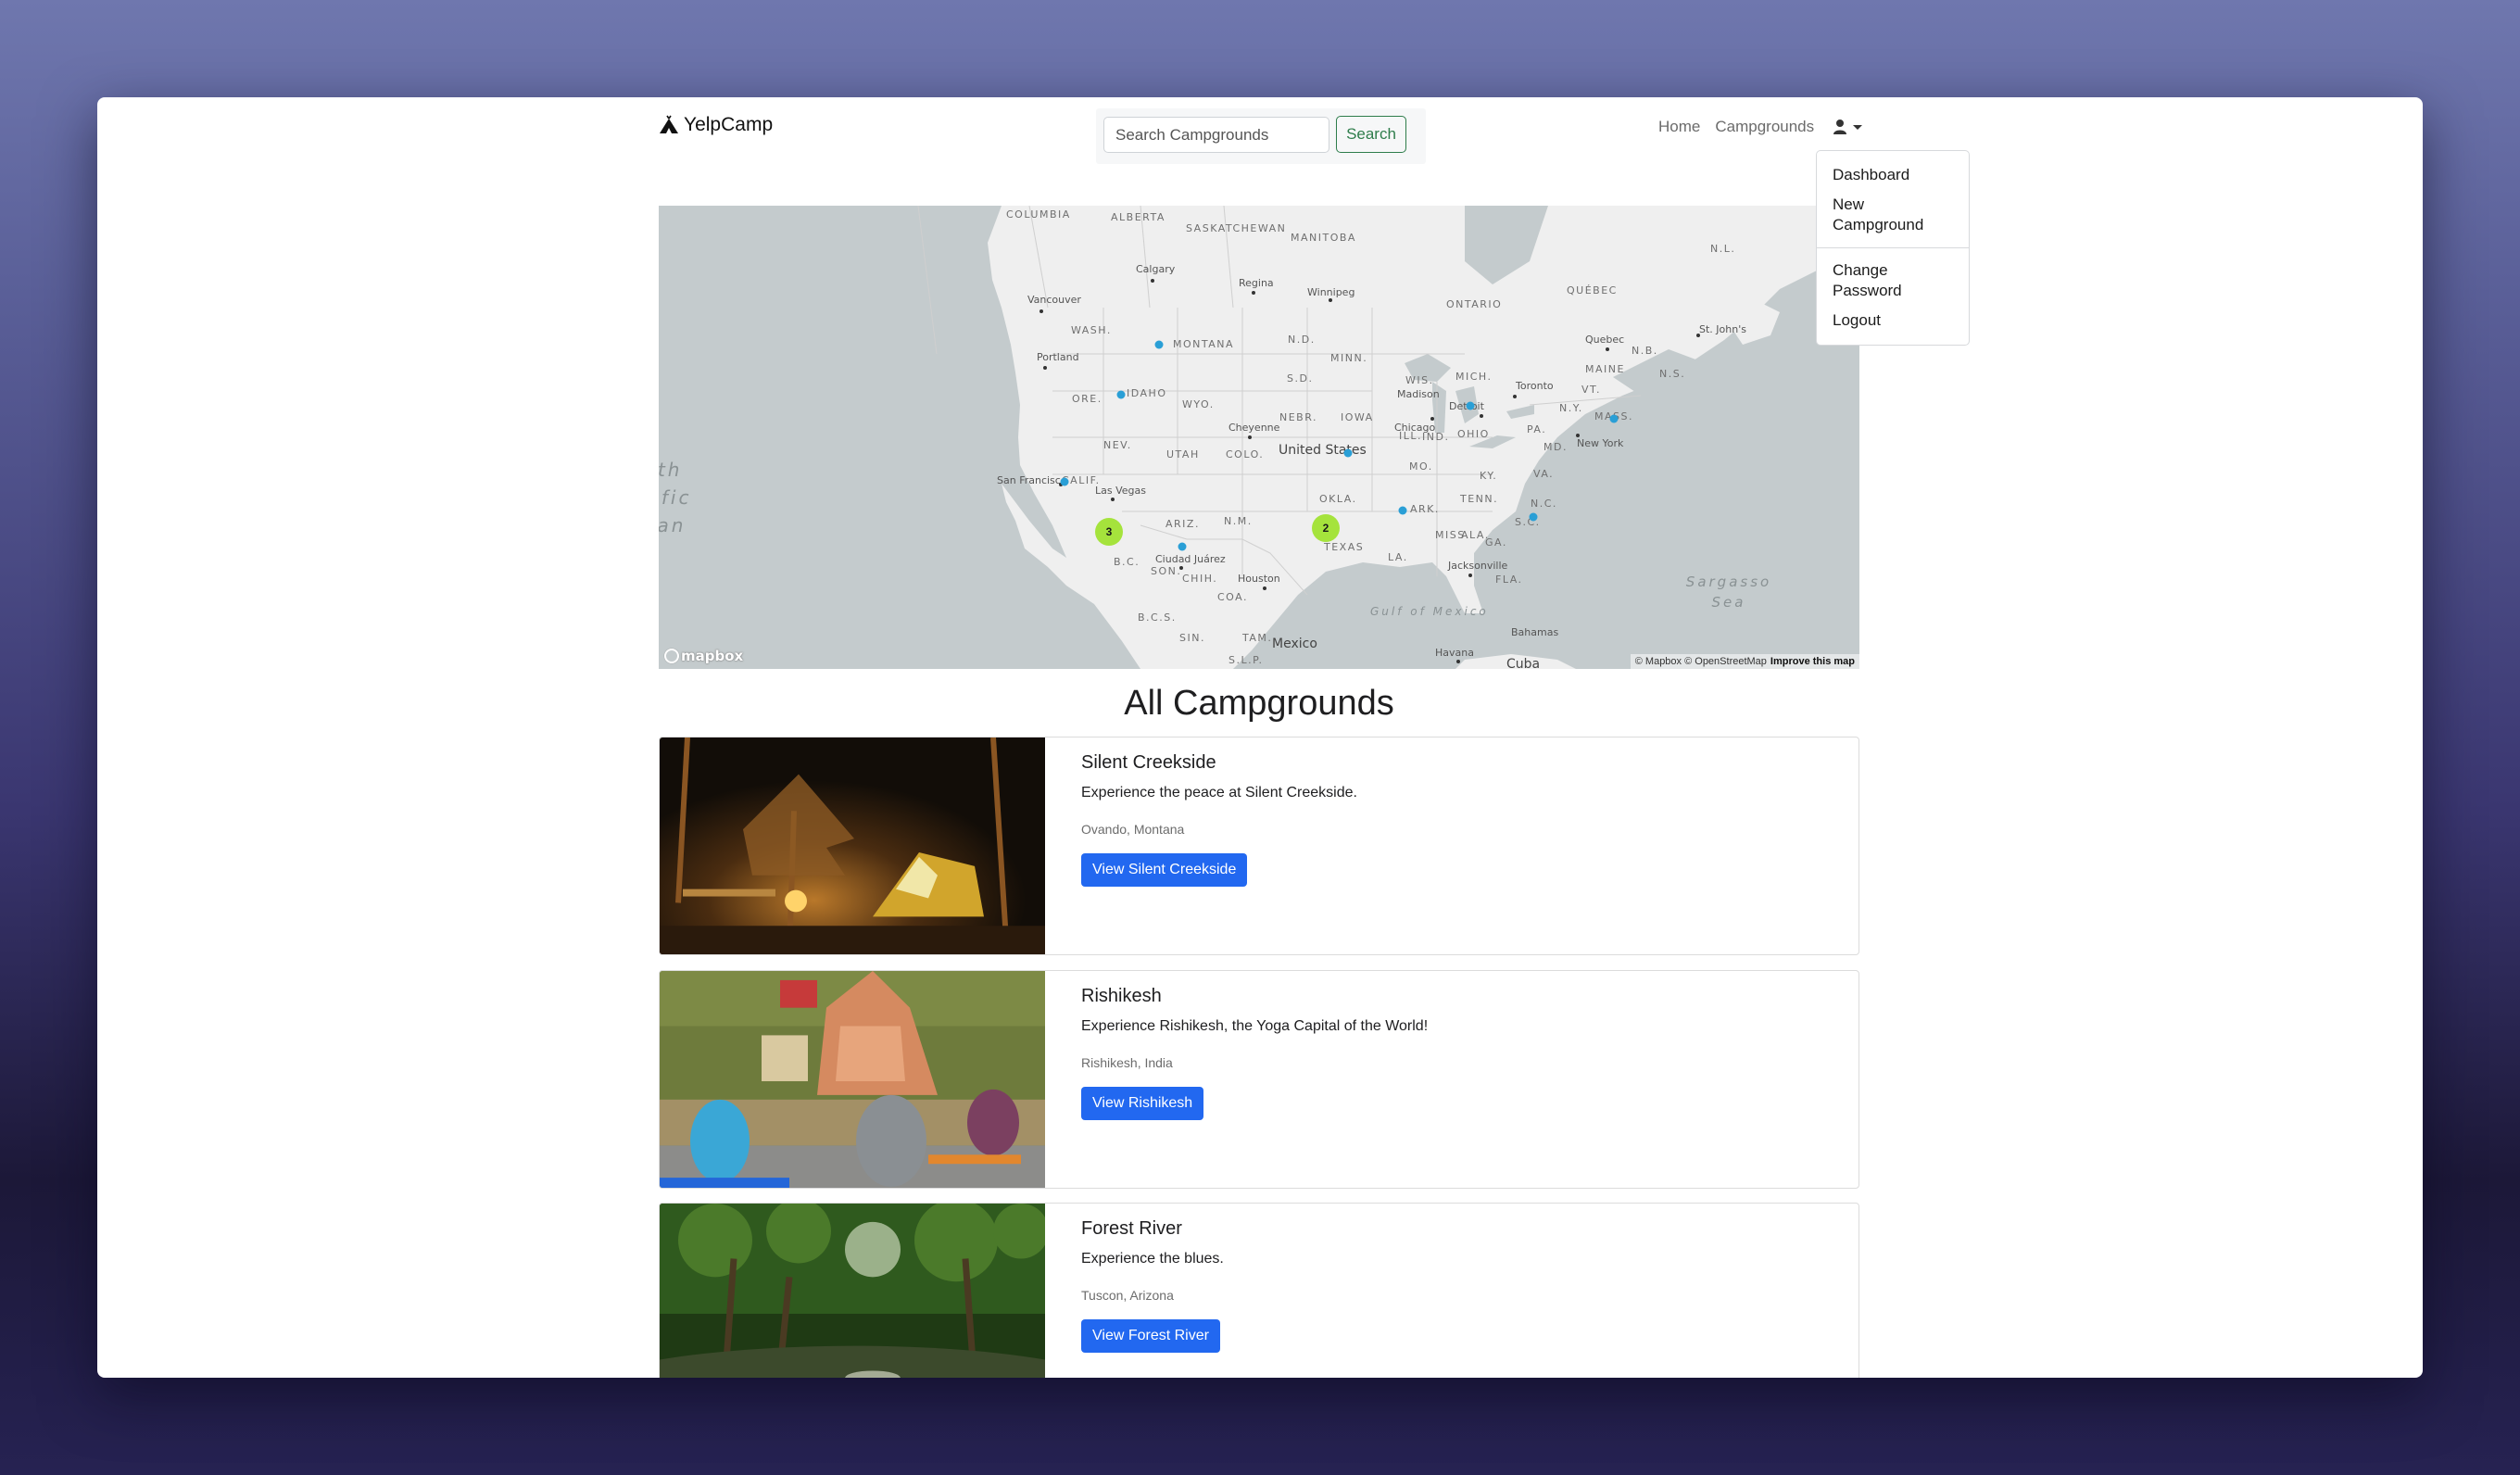 The image size is (2520, 1475). Describe the element at coordinates (1238, 521) in the screenshot. I see `map-label-region: N.M.` at that location.